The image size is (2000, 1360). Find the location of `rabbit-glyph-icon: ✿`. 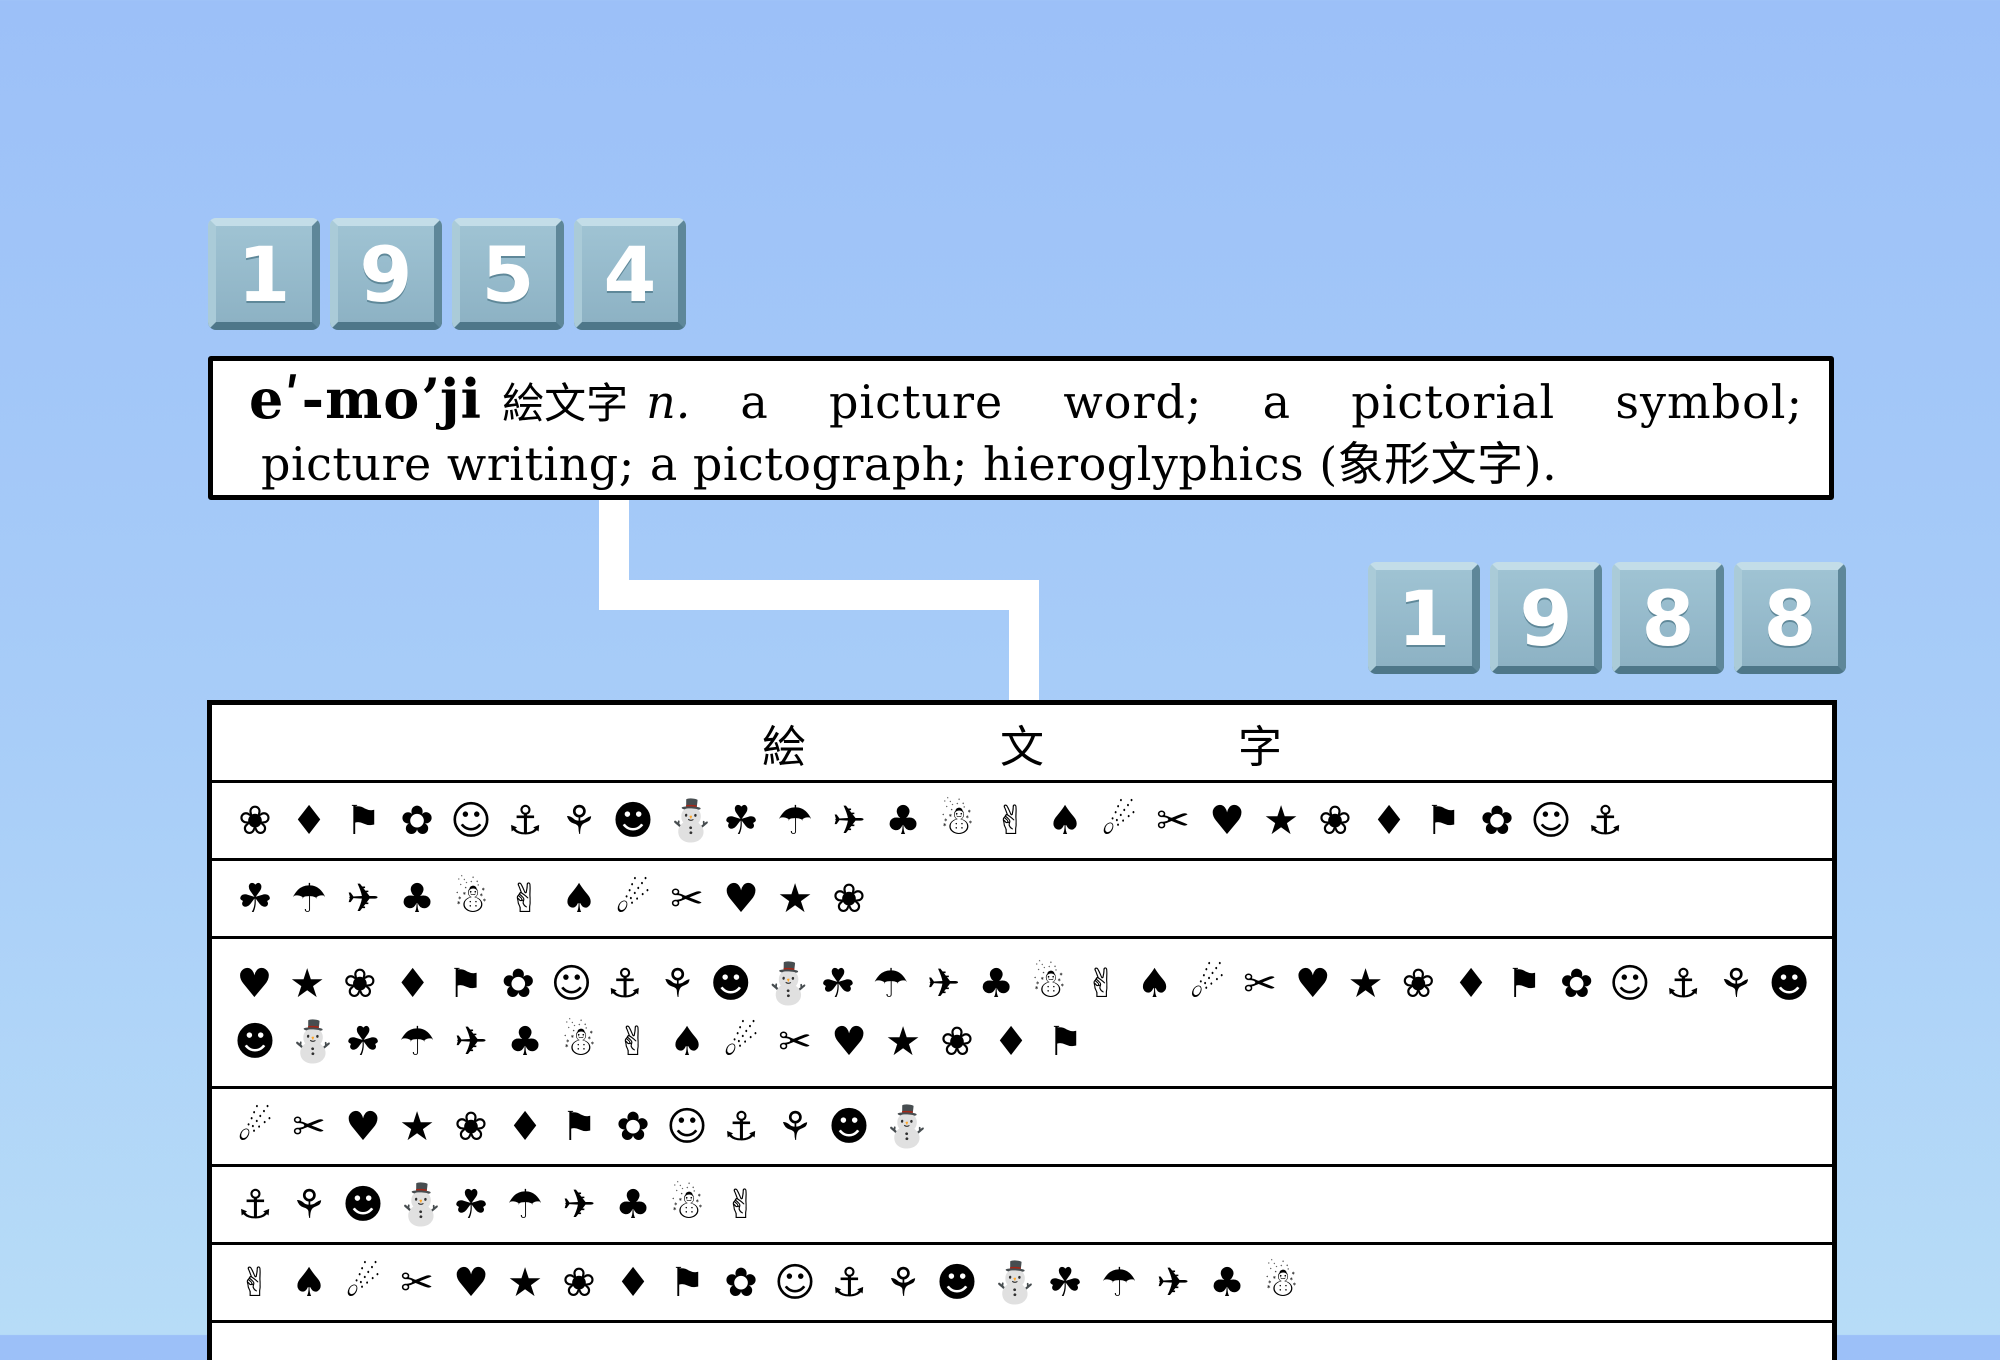

rabbit-glyph-icon: ✿ is located at coordinates (417, 820).